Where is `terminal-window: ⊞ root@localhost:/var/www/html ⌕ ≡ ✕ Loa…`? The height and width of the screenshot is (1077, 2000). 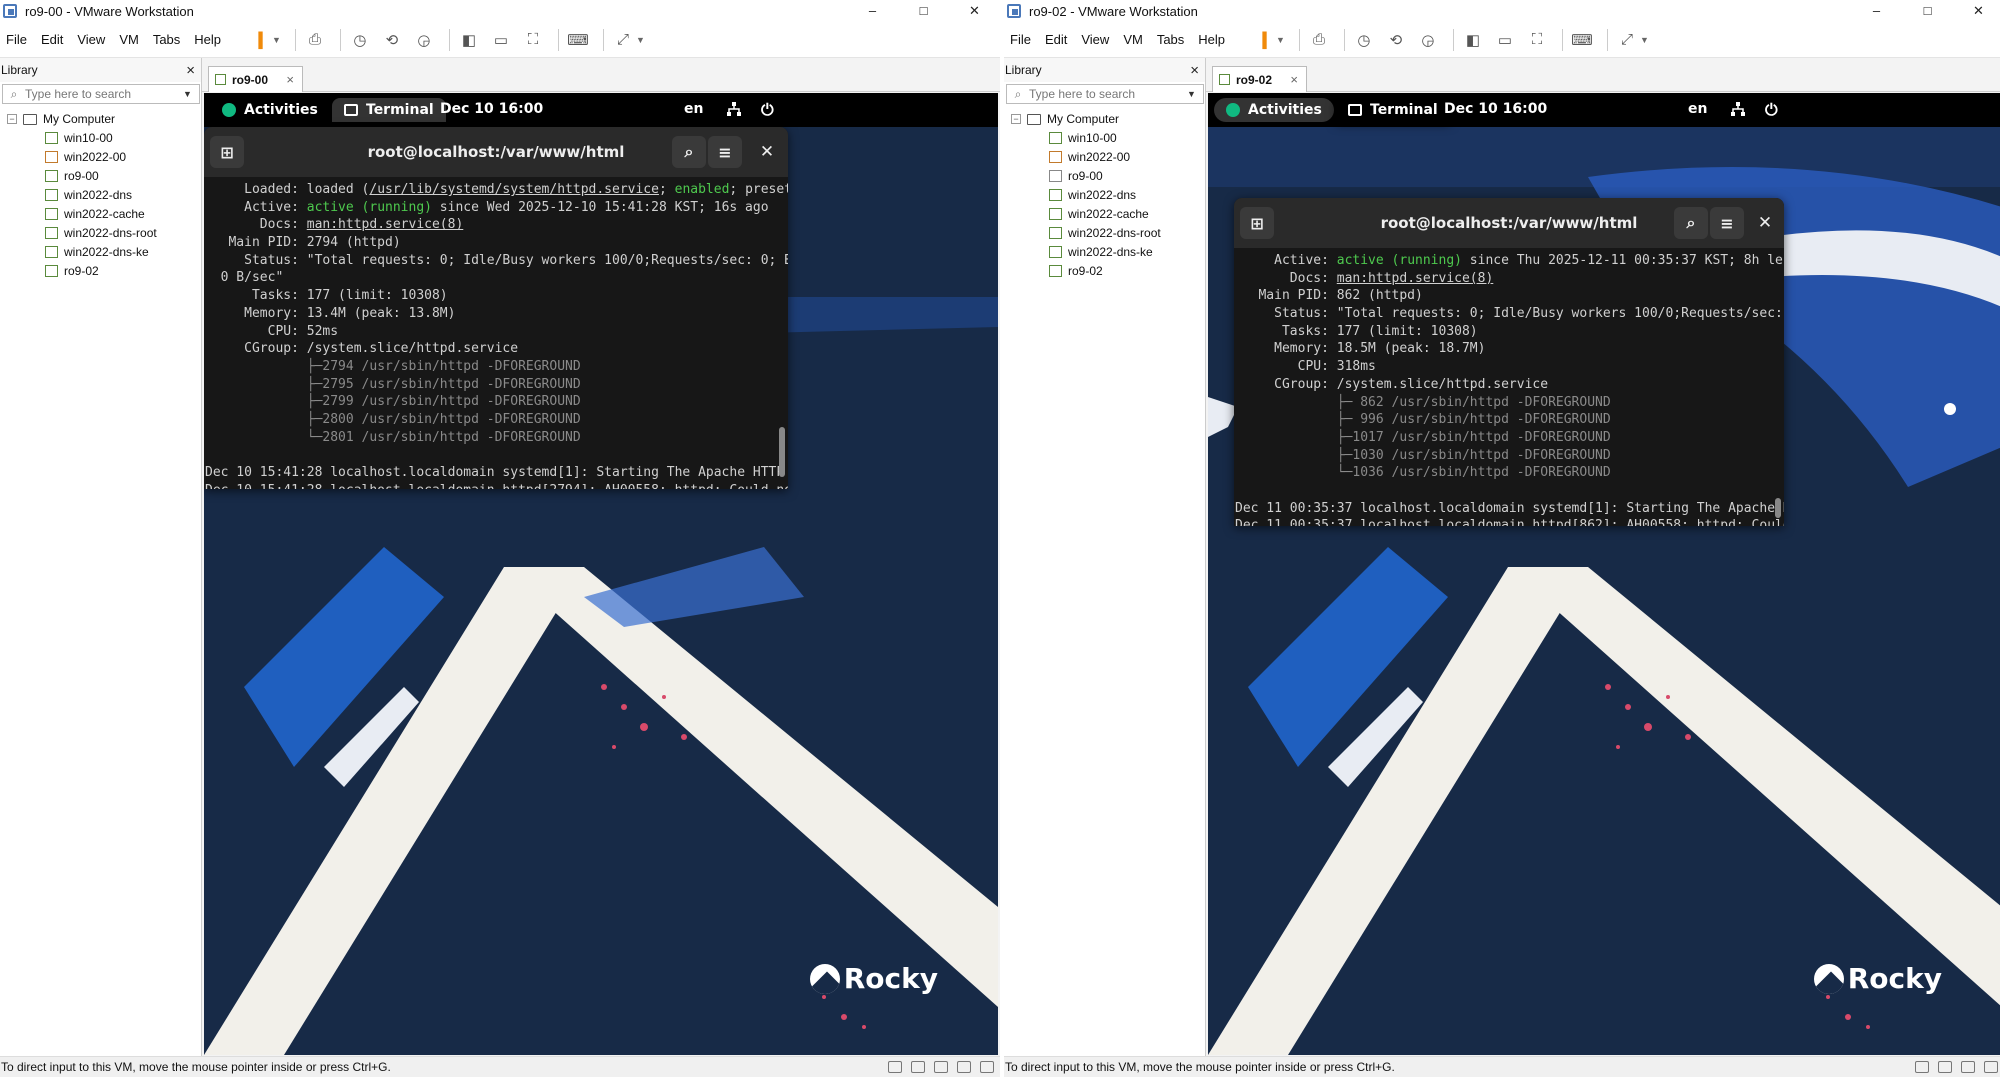 terminal-window: ⊞ root@localhost:/var/www/html ⌕ ≡ ✕ Loa… is located at coordinates (496, 308).